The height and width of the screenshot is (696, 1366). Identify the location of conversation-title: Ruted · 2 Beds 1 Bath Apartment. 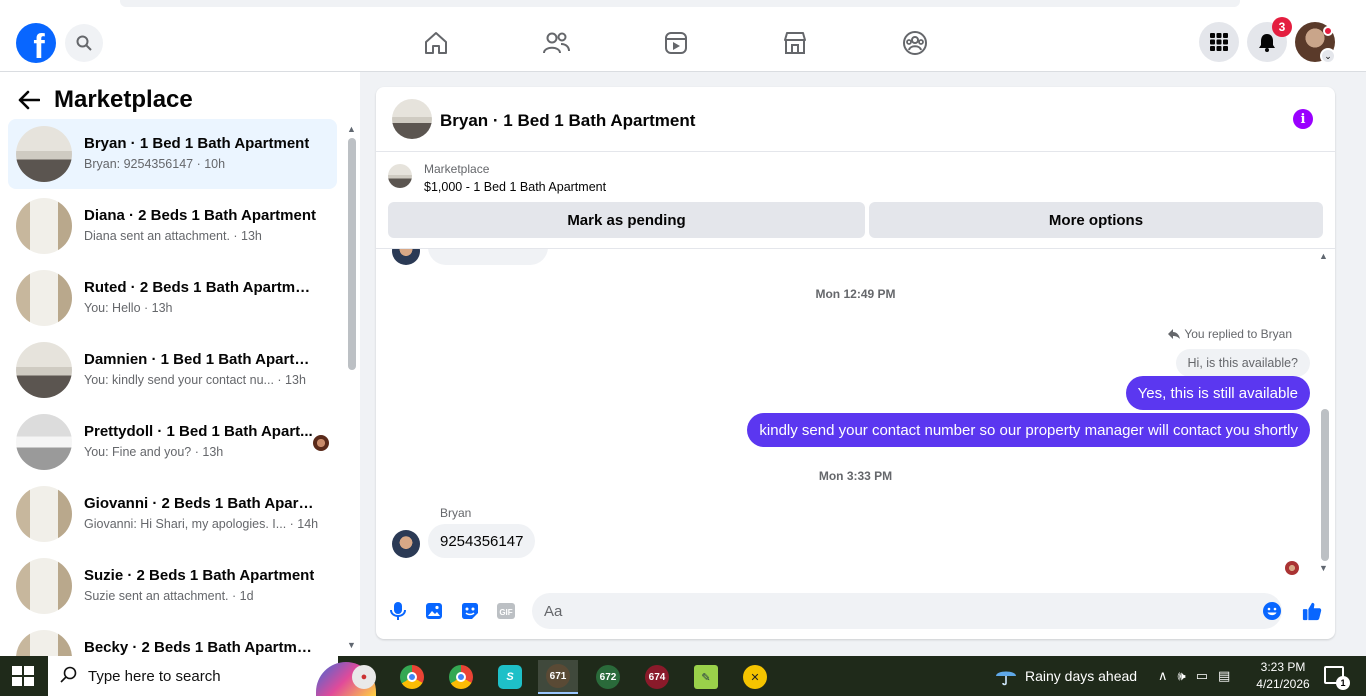
(200, 287).